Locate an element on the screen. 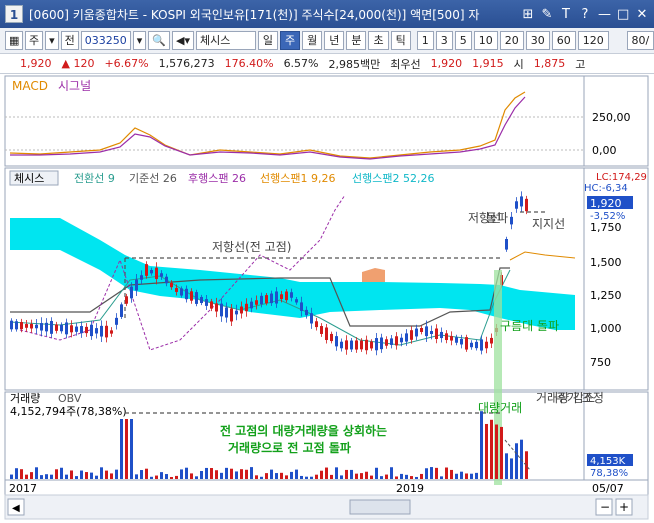  period-day: 일 is located at coordinates (267, 40).